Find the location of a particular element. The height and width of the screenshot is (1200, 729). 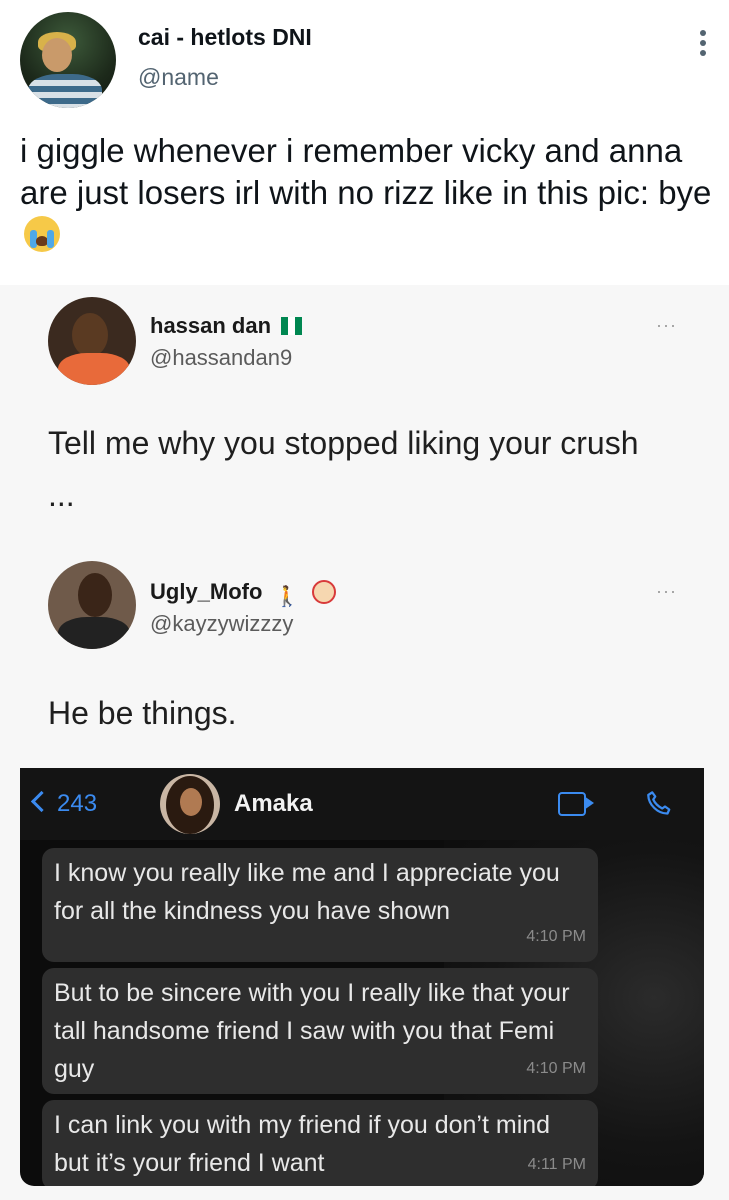

chevron-left-icon is located at coordinates (41, 801).